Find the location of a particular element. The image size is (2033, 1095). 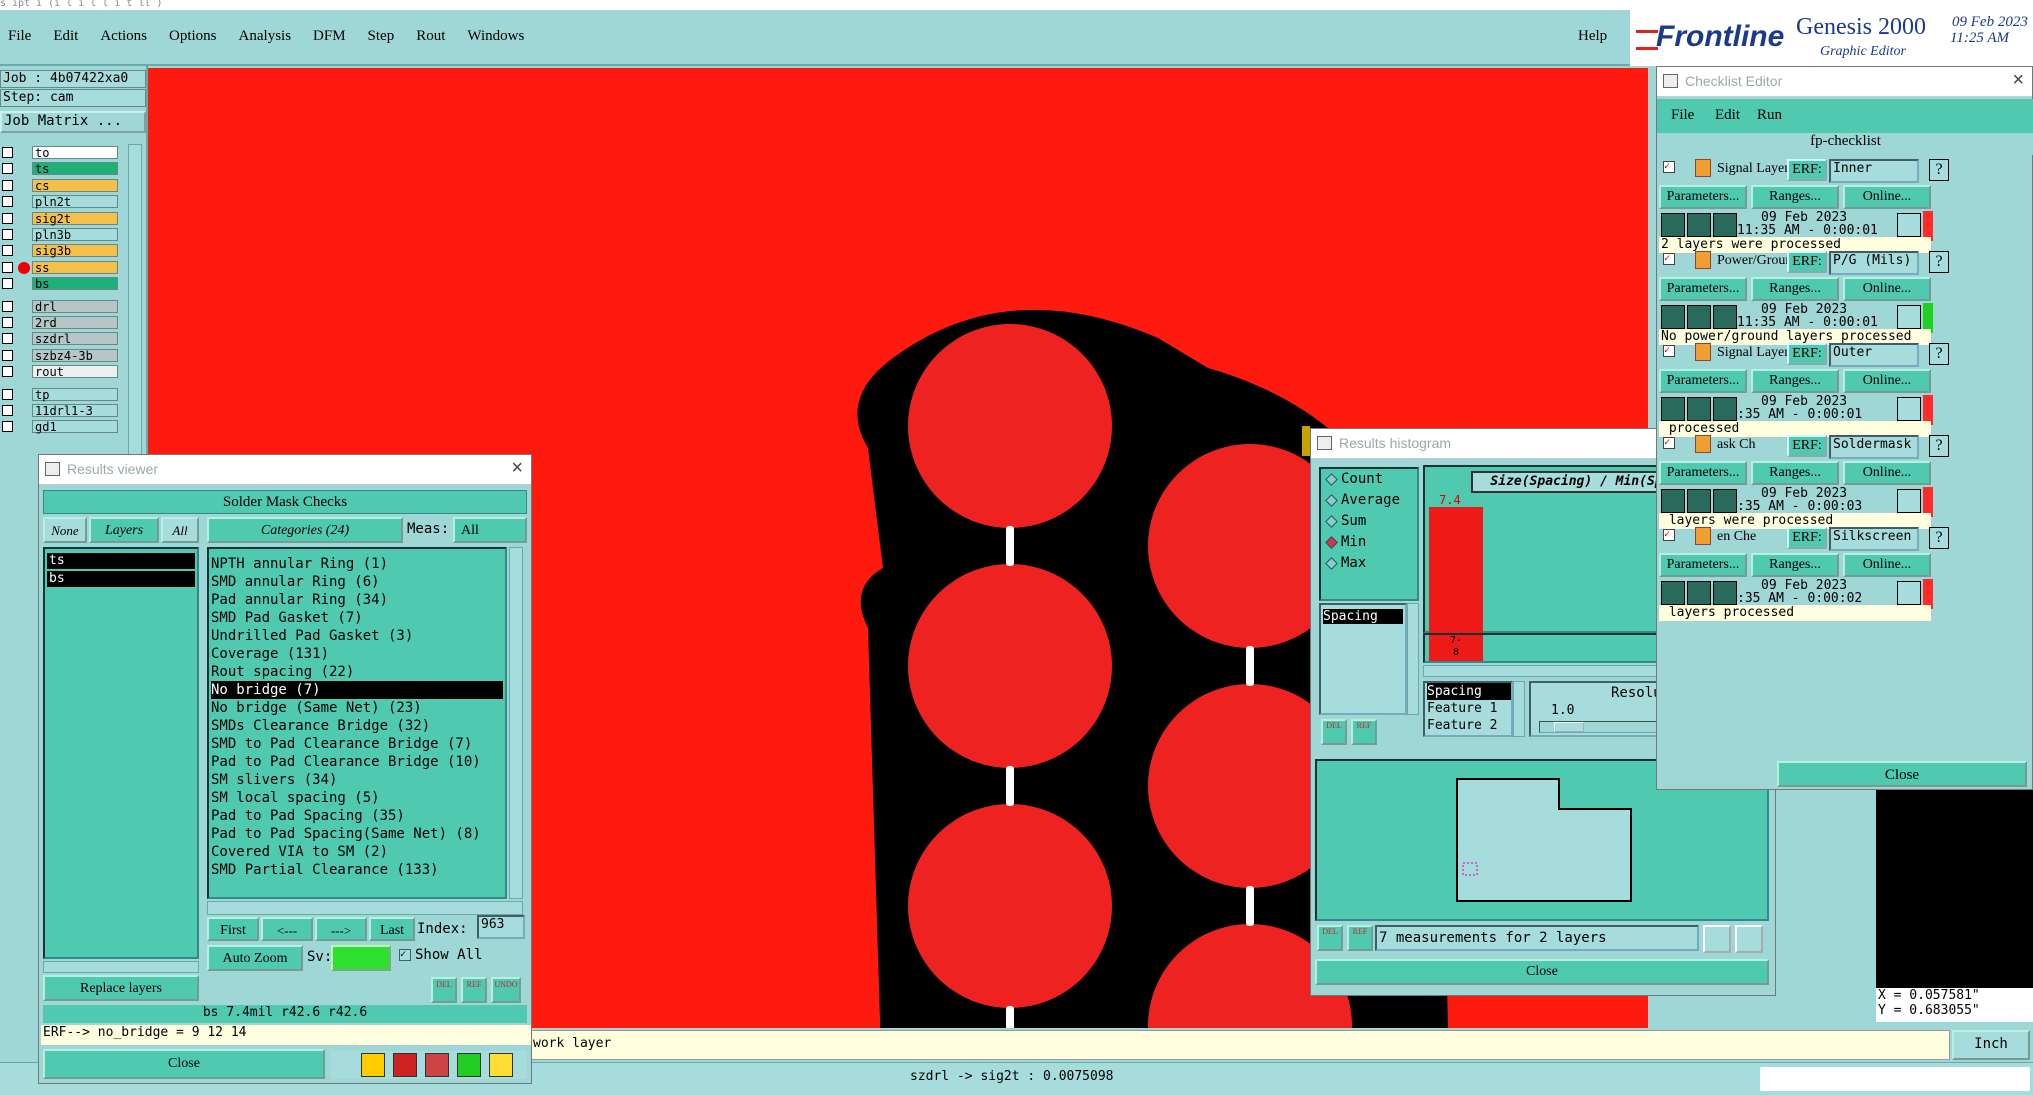

category-item: SM local spacing (5) is located at coordinates (357, 798).